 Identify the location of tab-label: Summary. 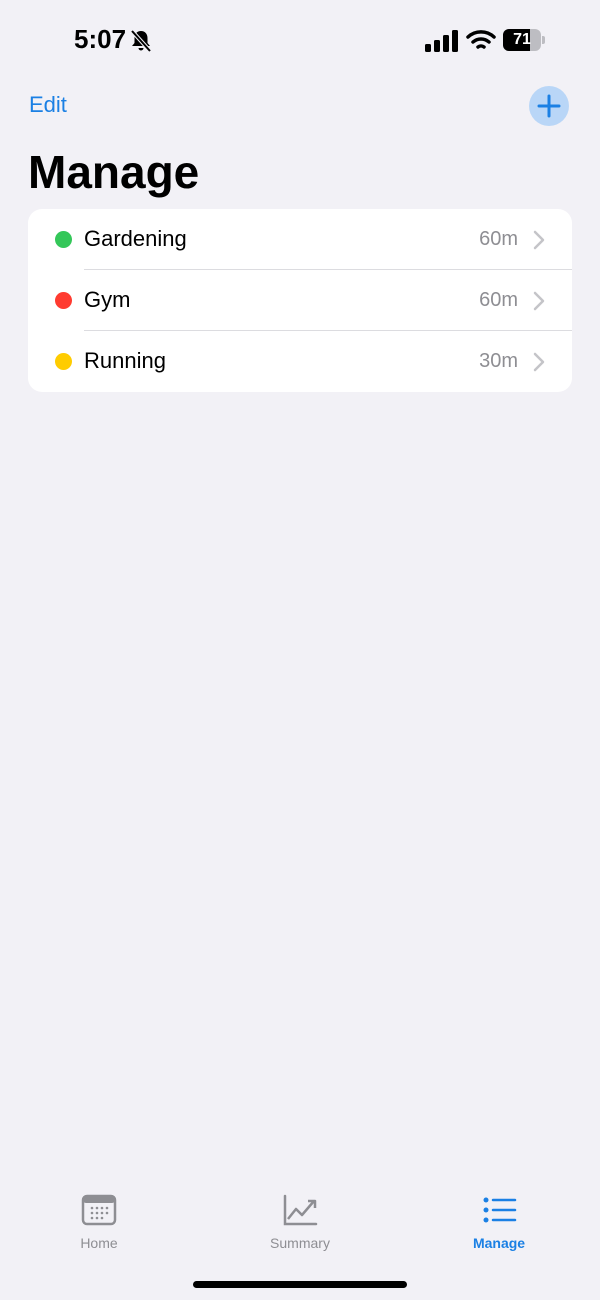
(300, 1243).